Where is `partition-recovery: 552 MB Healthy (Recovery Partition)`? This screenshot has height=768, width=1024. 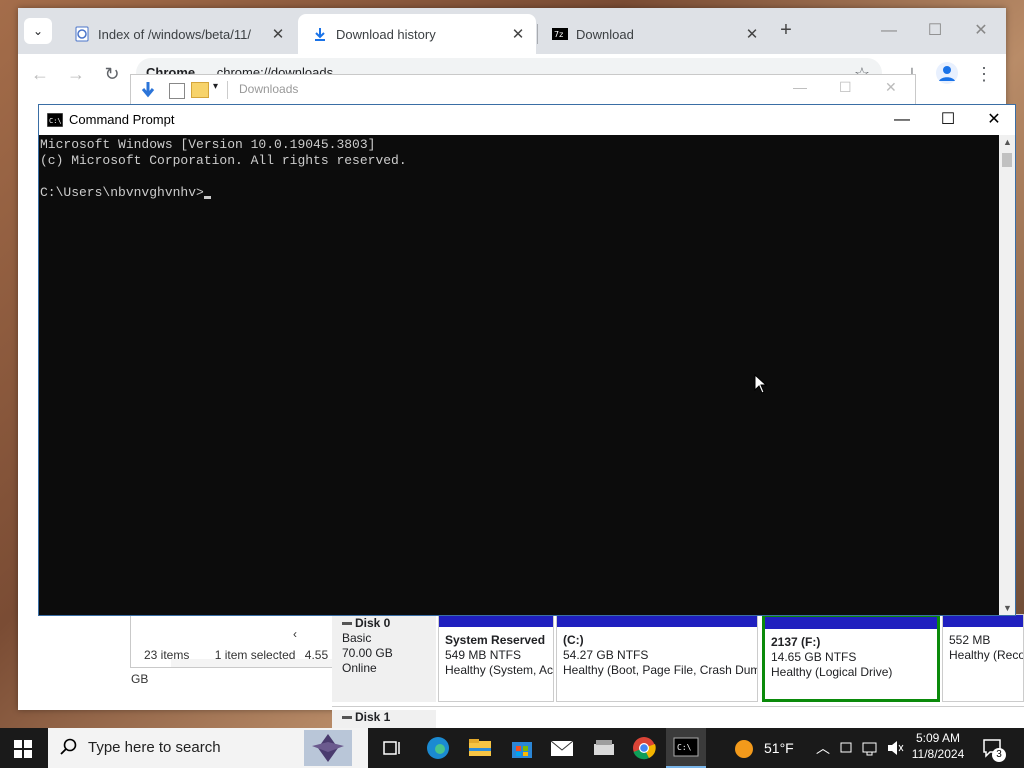 partition-recovery: 552 MB Healthy (Recovery Partition) is located at coordinates (983, 658).